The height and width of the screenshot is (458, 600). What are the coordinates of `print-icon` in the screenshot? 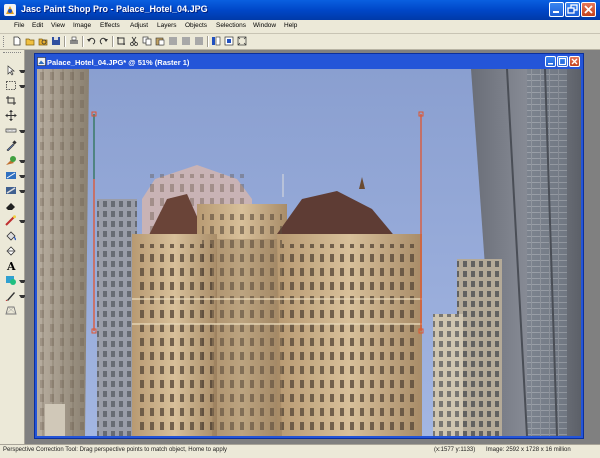 It's located at (74, 41).